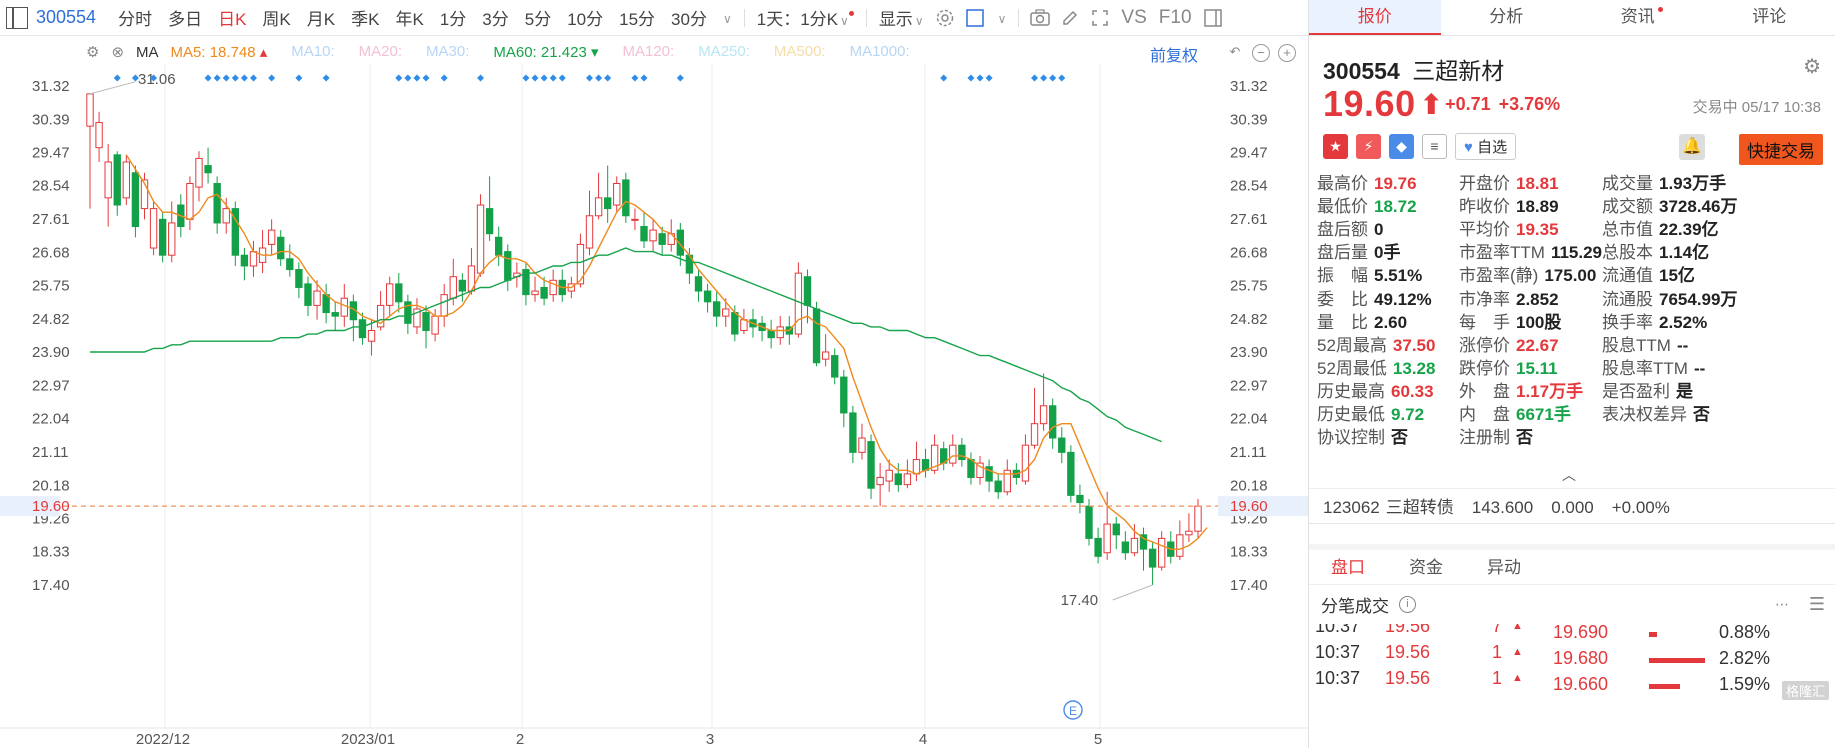 This screenshot has height=748, width=1835. I want to click on info-icon: i, so click(1407, 604).